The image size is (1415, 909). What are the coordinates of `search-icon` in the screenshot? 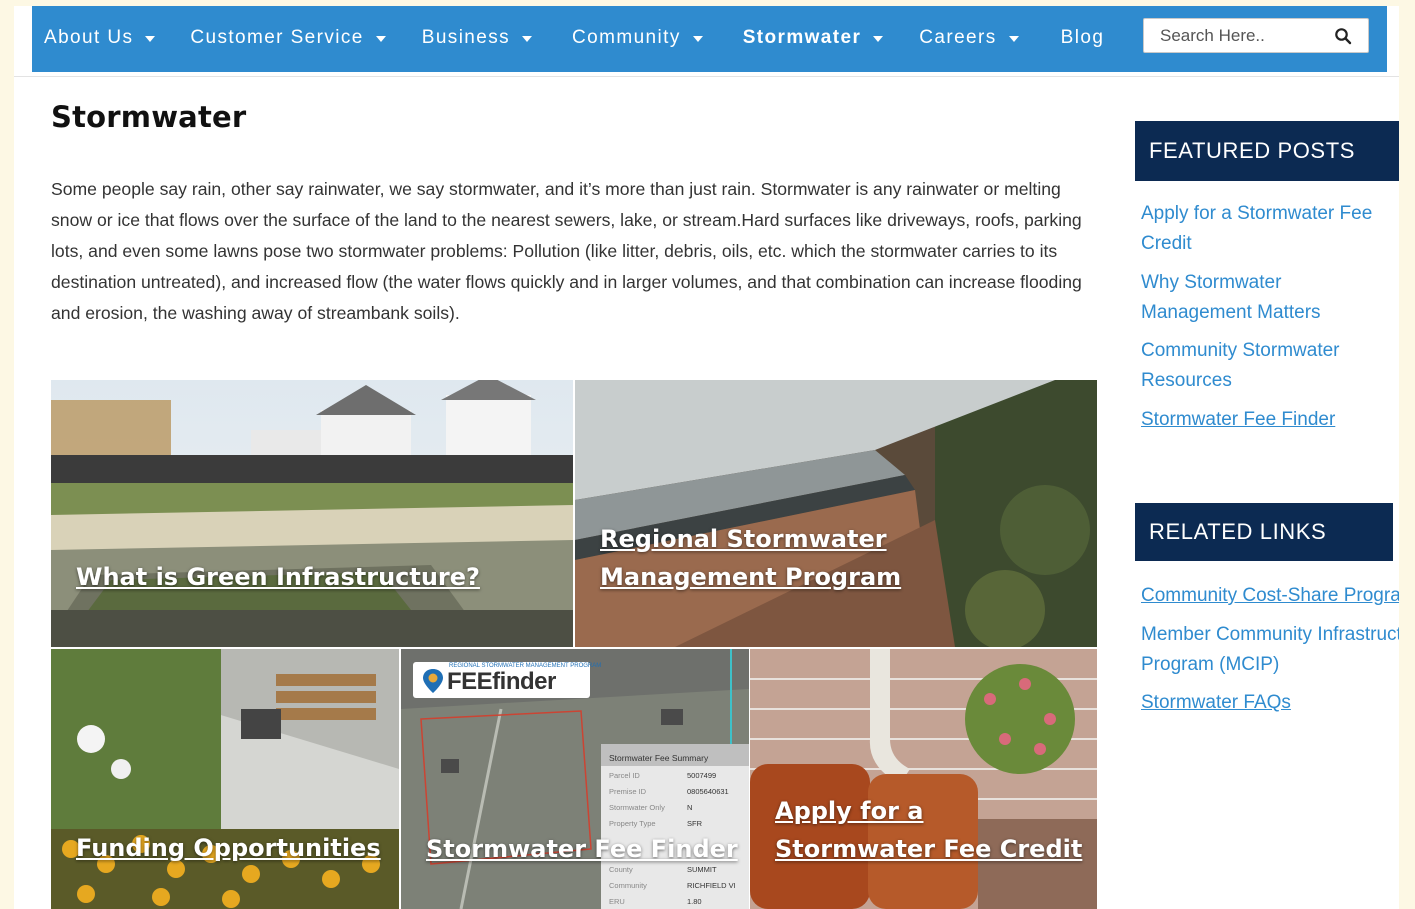 It's located at (1343, 36).